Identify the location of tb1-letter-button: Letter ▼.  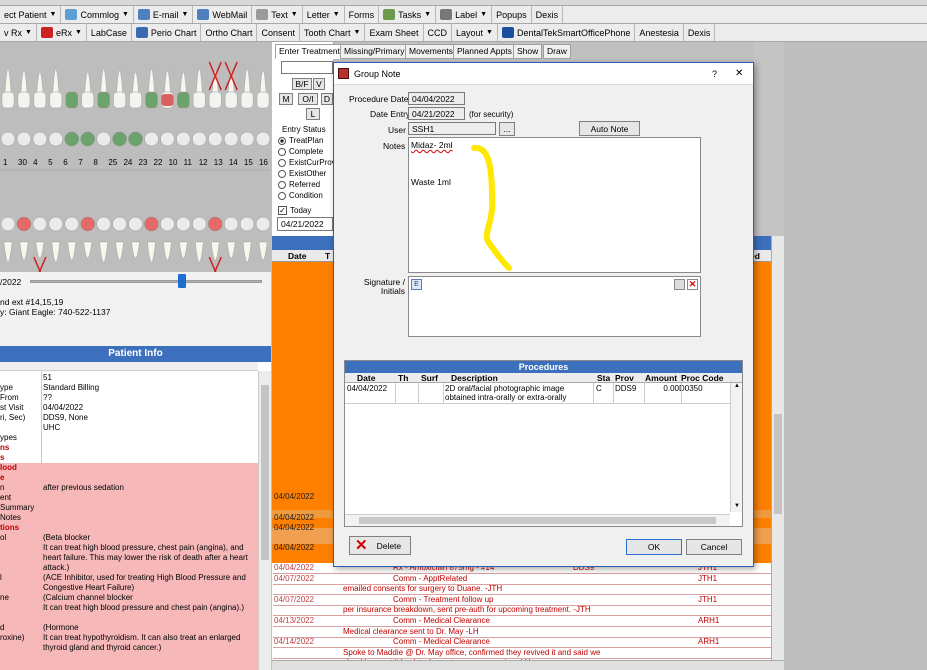
(324, 14).